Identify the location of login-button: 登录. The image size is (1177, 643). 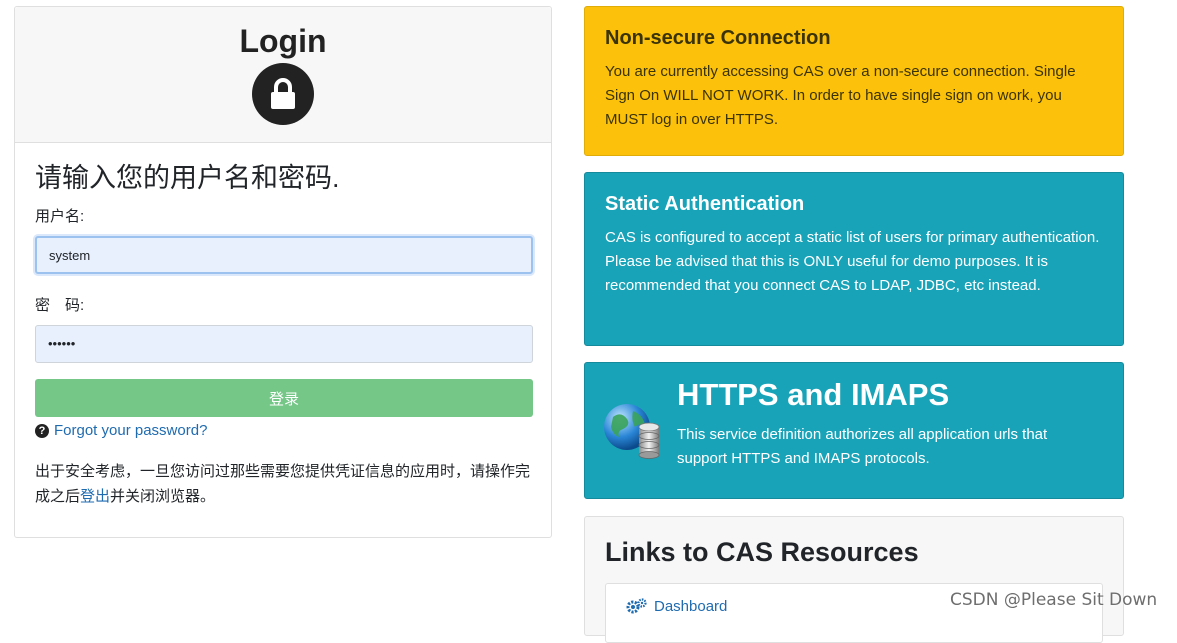
(284, 398).